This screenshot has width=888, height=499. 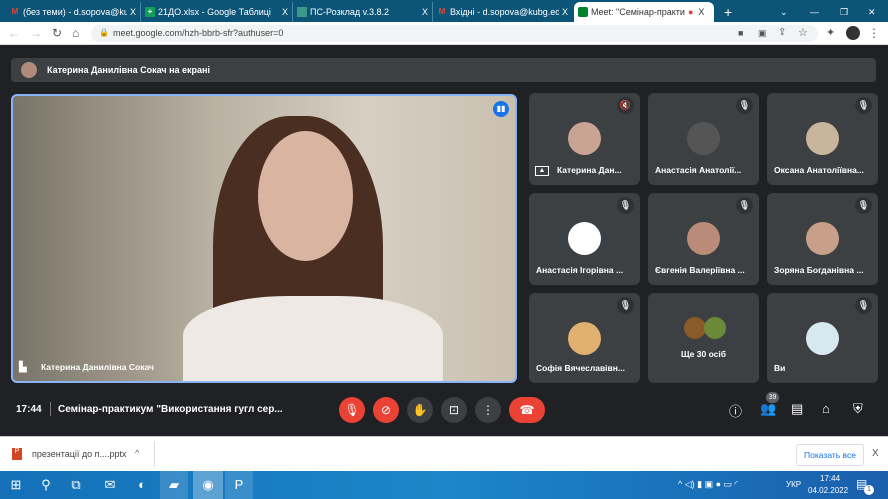 What do you see at coordinates (803, 32) in the screenshot?
I see `bookmark-icon: ☆` at bounding box center [803, 32].